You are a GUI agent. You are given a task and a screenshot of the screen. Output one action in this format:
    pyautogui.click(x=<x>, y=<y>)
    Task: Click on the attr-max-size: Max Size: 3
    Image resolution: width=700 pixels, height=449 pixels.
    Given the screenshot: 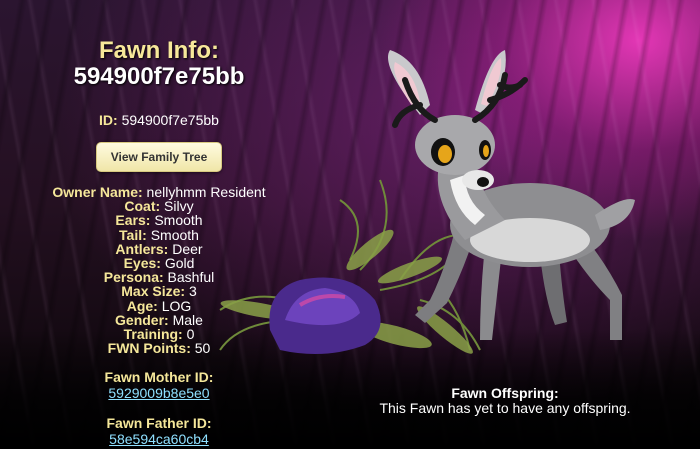 What is the action you would take?
    pyautogui.click(x=159, y=291)
    